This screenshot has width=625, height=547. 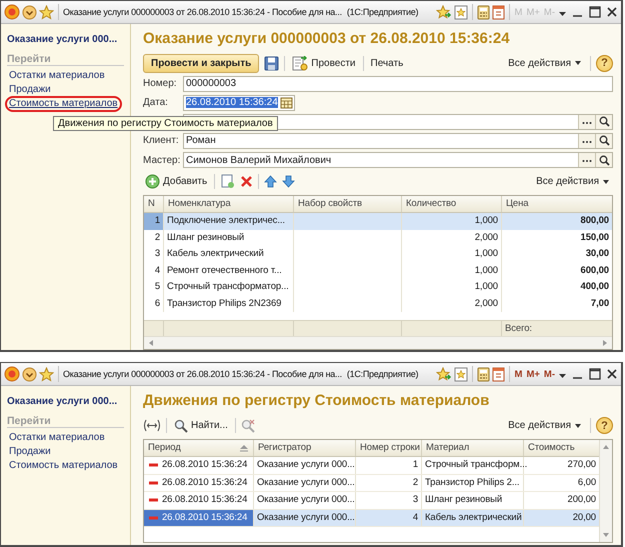 I want to click on table-cell-text: 800,00, so click(x=595, y=221).